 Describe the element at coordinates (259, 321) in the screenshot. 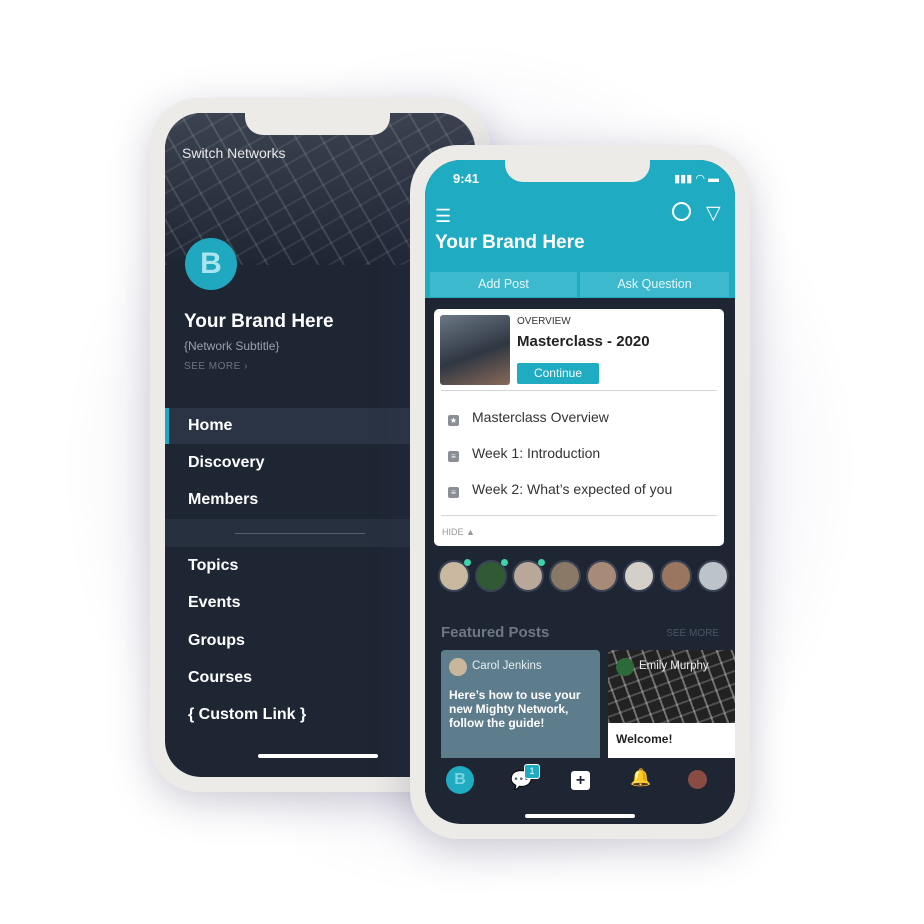

I see `network-title: Your Brand Here` at that location.